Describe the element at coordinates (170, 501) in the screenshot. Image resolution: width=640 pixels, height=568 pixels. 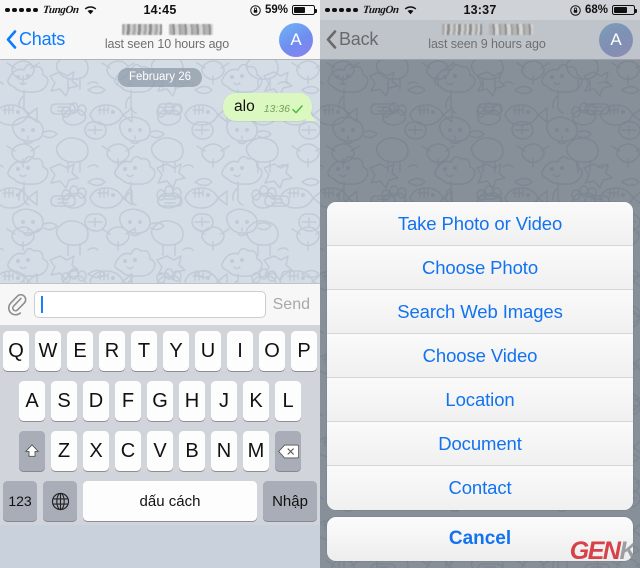
I see `space-key: dấu cách` at that location.